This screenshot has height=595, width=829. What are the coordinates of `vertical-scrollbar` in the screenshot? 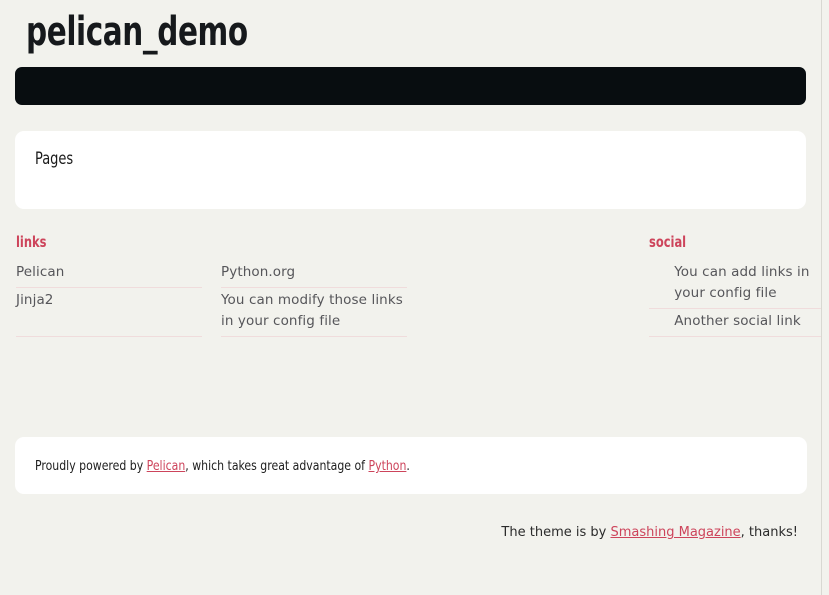 It's located at (825, 297).